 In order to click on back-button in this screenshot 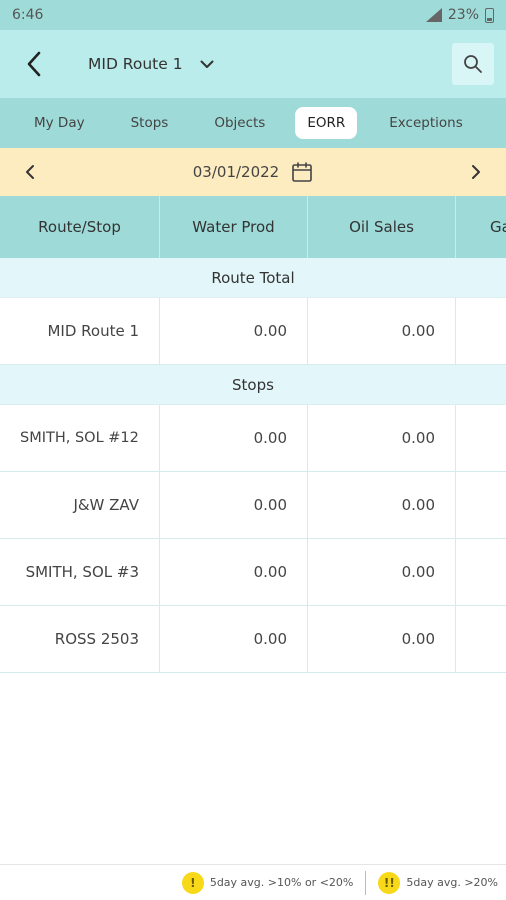, I will do `click(34, 64)`.